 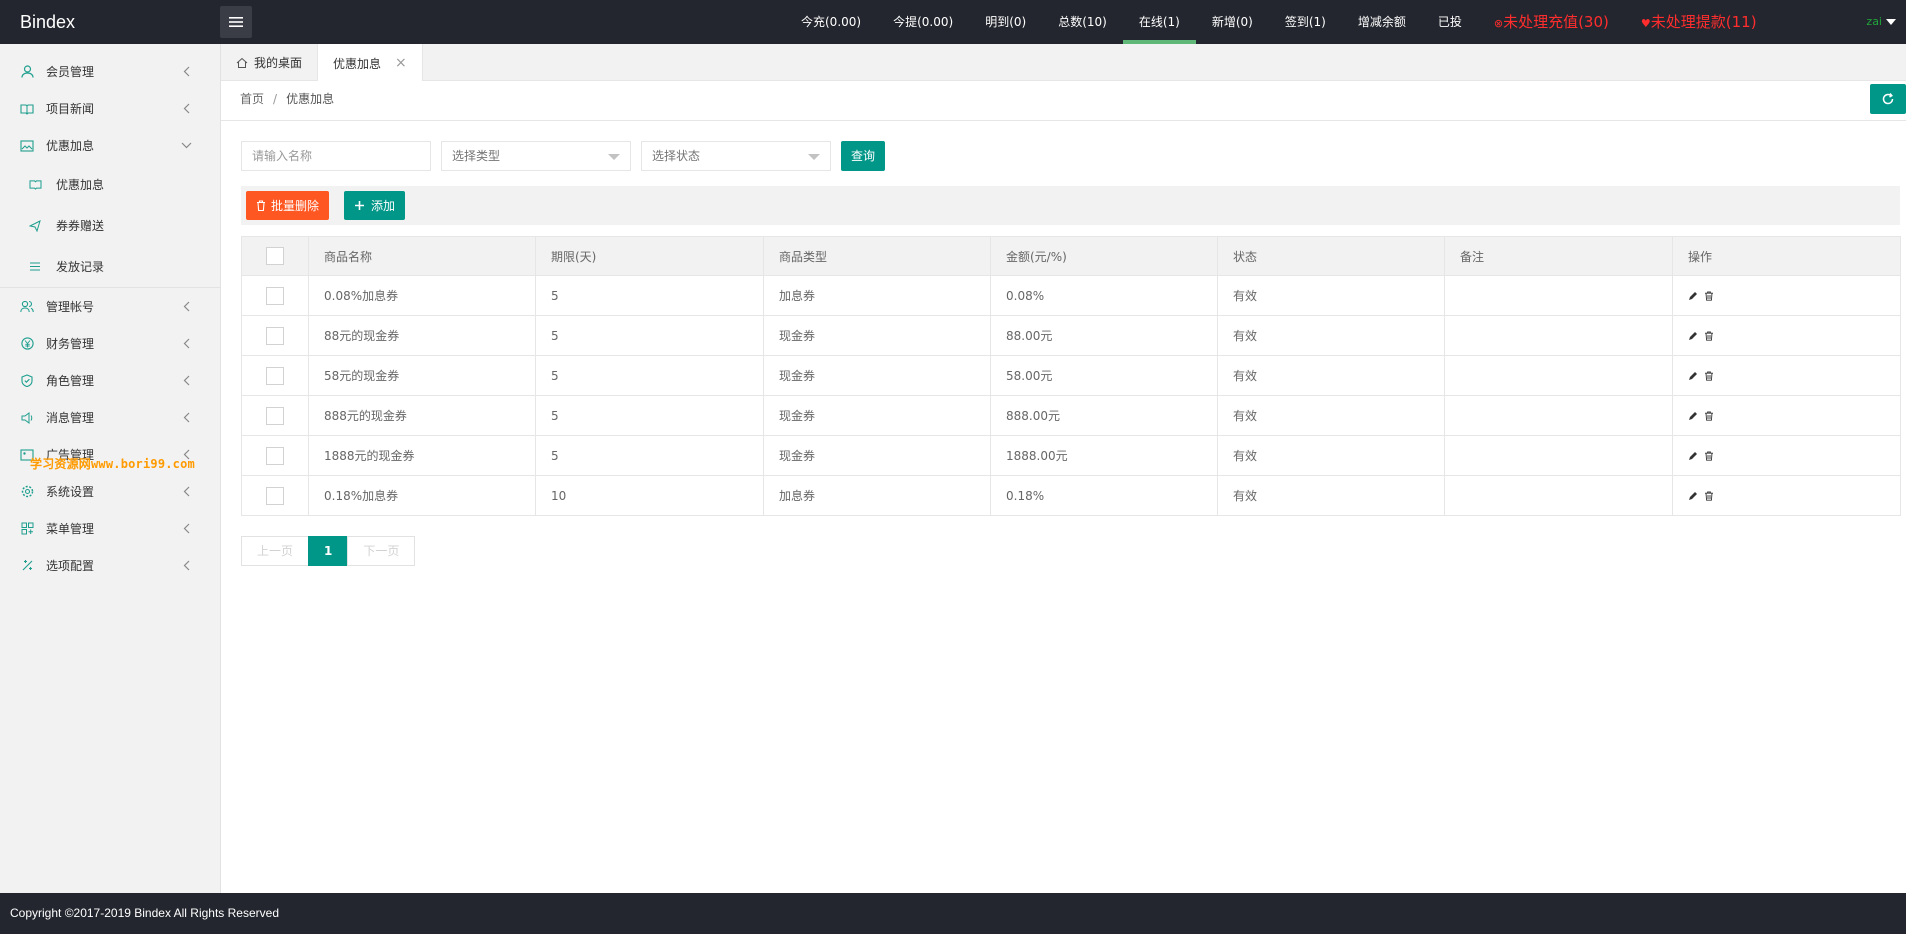 What do you see at coordinates (110, 565) in the screenshot?
I see `sidebar-item-options: 选项配置` at bounding box center [110, 565].